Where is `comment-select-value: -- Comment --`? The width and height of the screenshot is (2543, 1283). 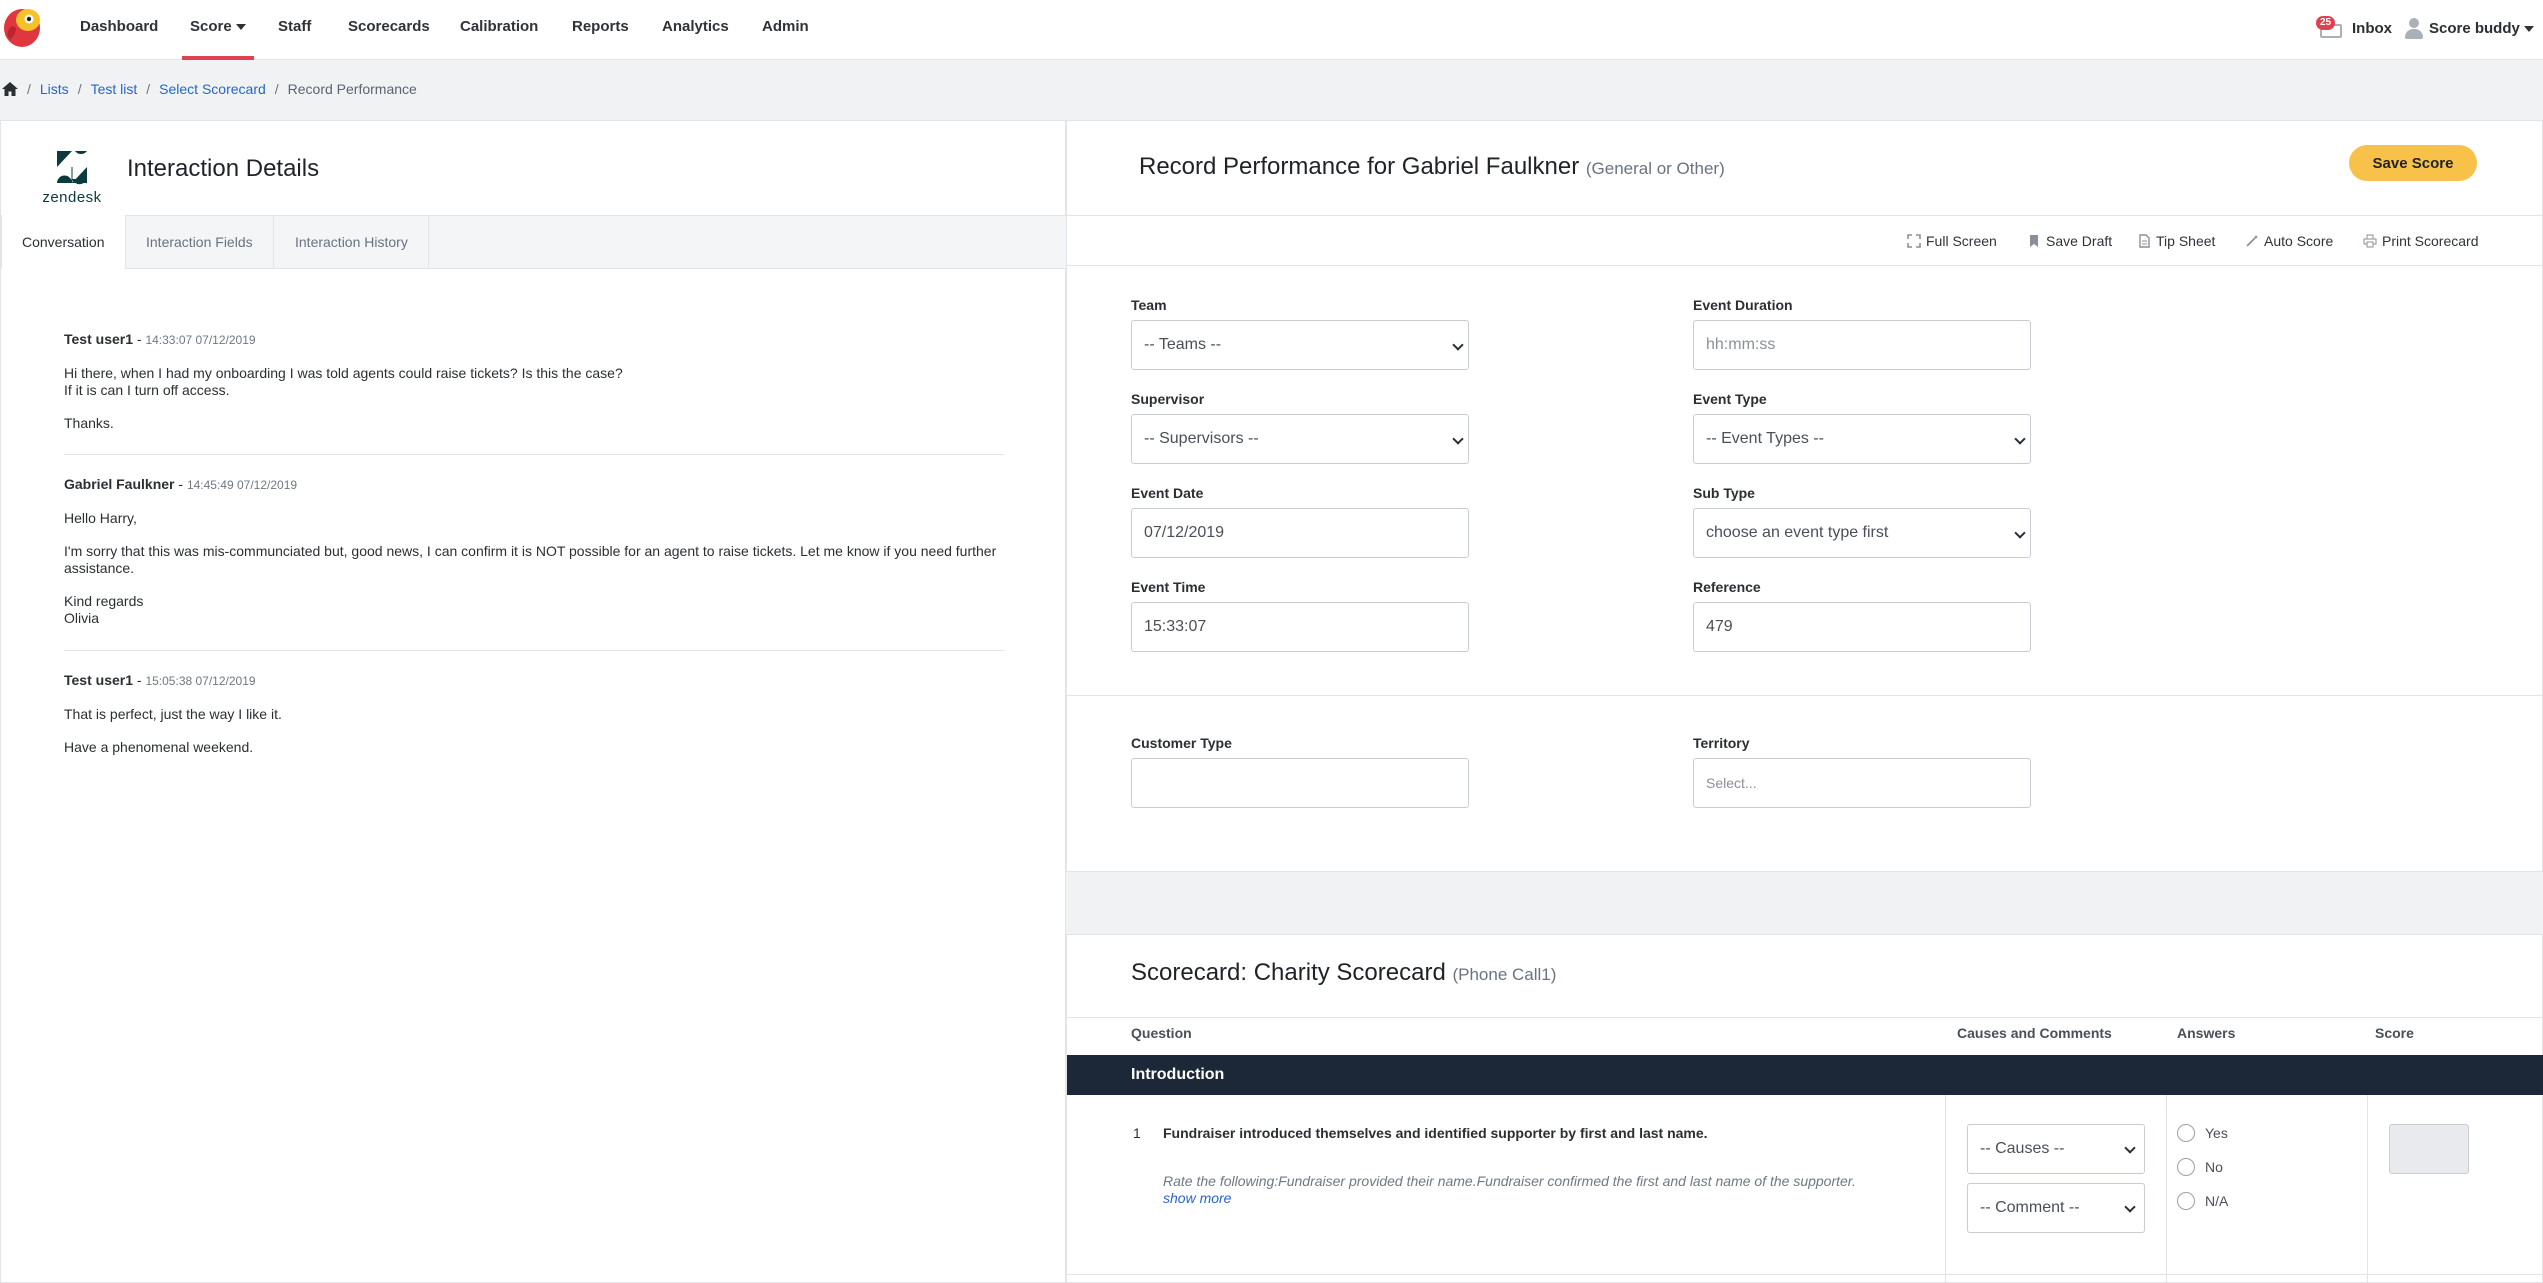 comment-select-value: -- Comment -- is located at coordinates (2030, 1207).